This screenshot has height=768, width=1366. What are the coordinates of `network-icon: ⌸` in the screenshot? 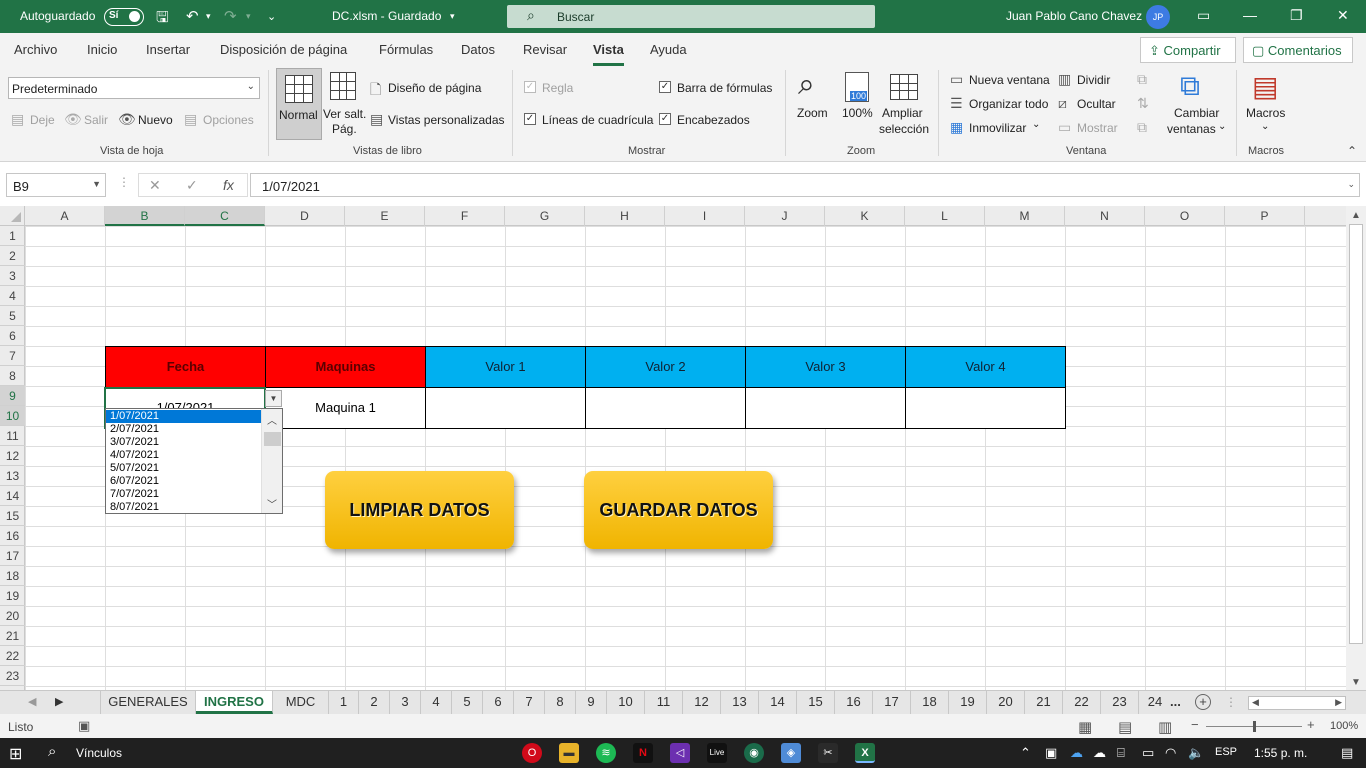 It's located at (1121, 753).